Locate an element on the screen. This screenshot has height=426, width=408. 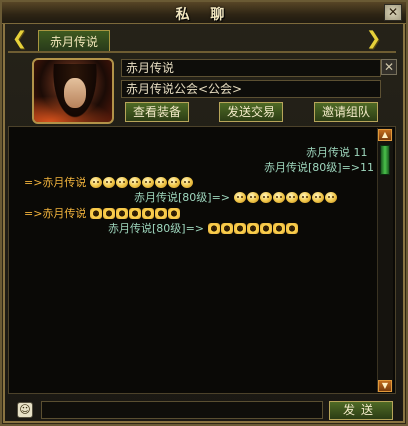
window-title: 私 聊 is located at coordinates (204, 15).